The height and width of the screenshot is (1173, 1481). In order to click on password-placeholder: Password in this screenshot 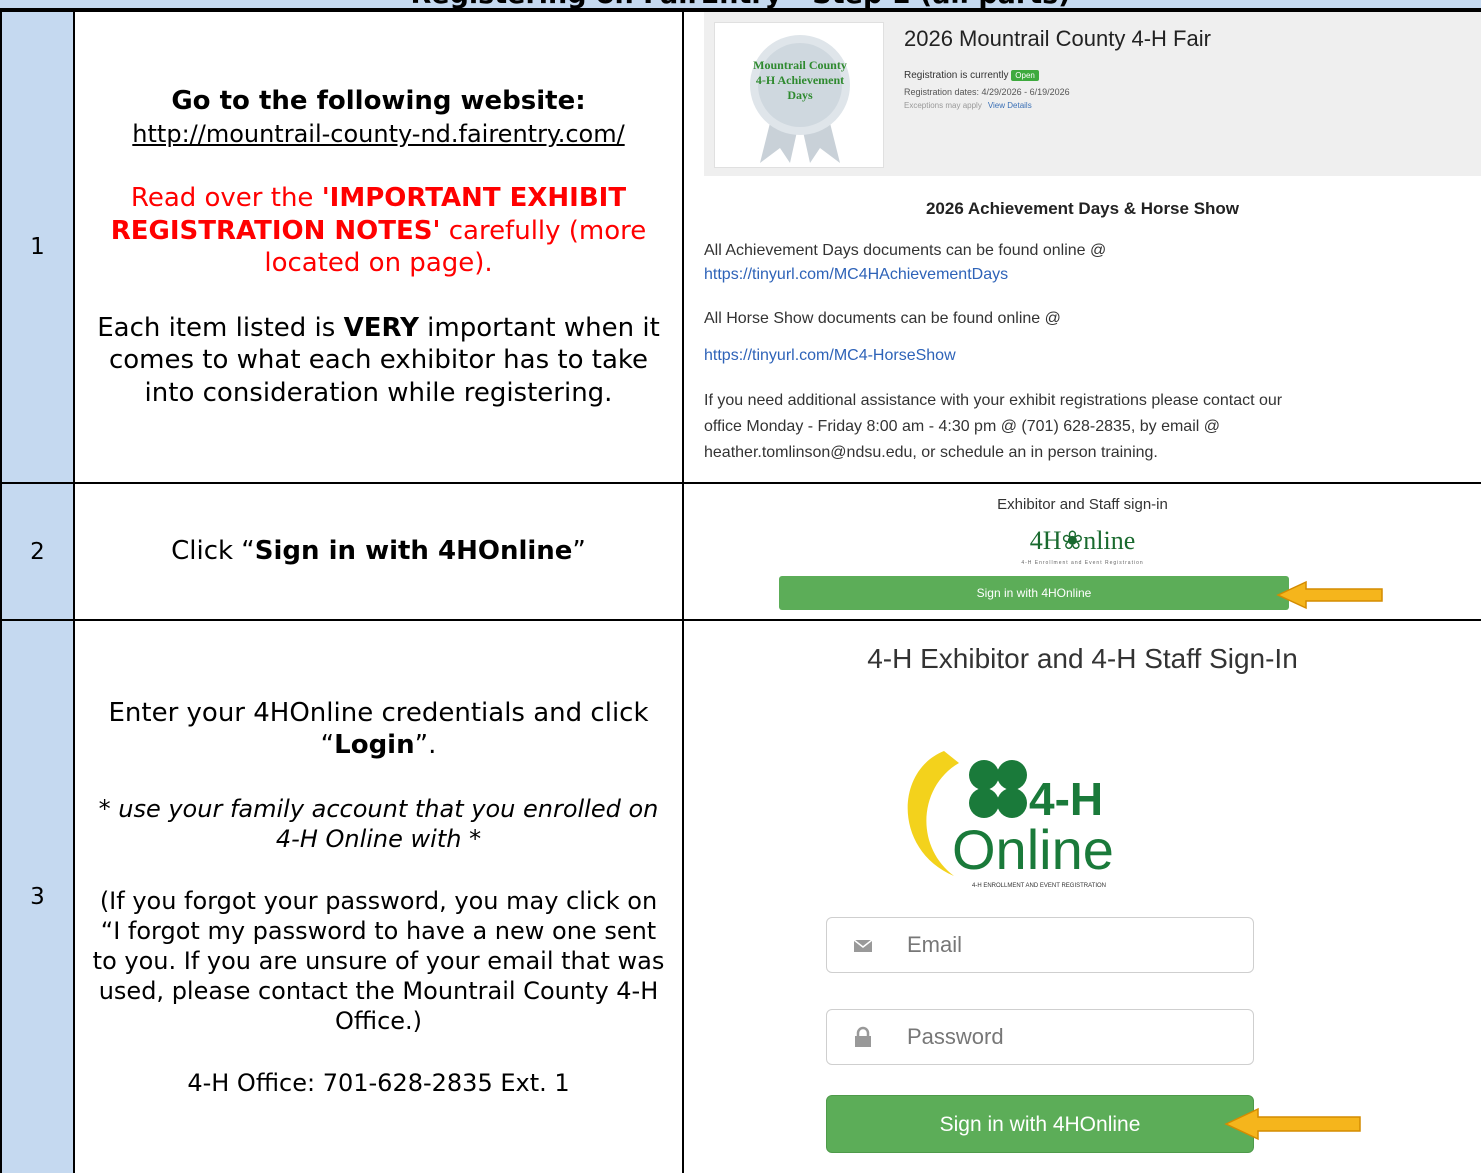, I will do `click(955, 1036)`.